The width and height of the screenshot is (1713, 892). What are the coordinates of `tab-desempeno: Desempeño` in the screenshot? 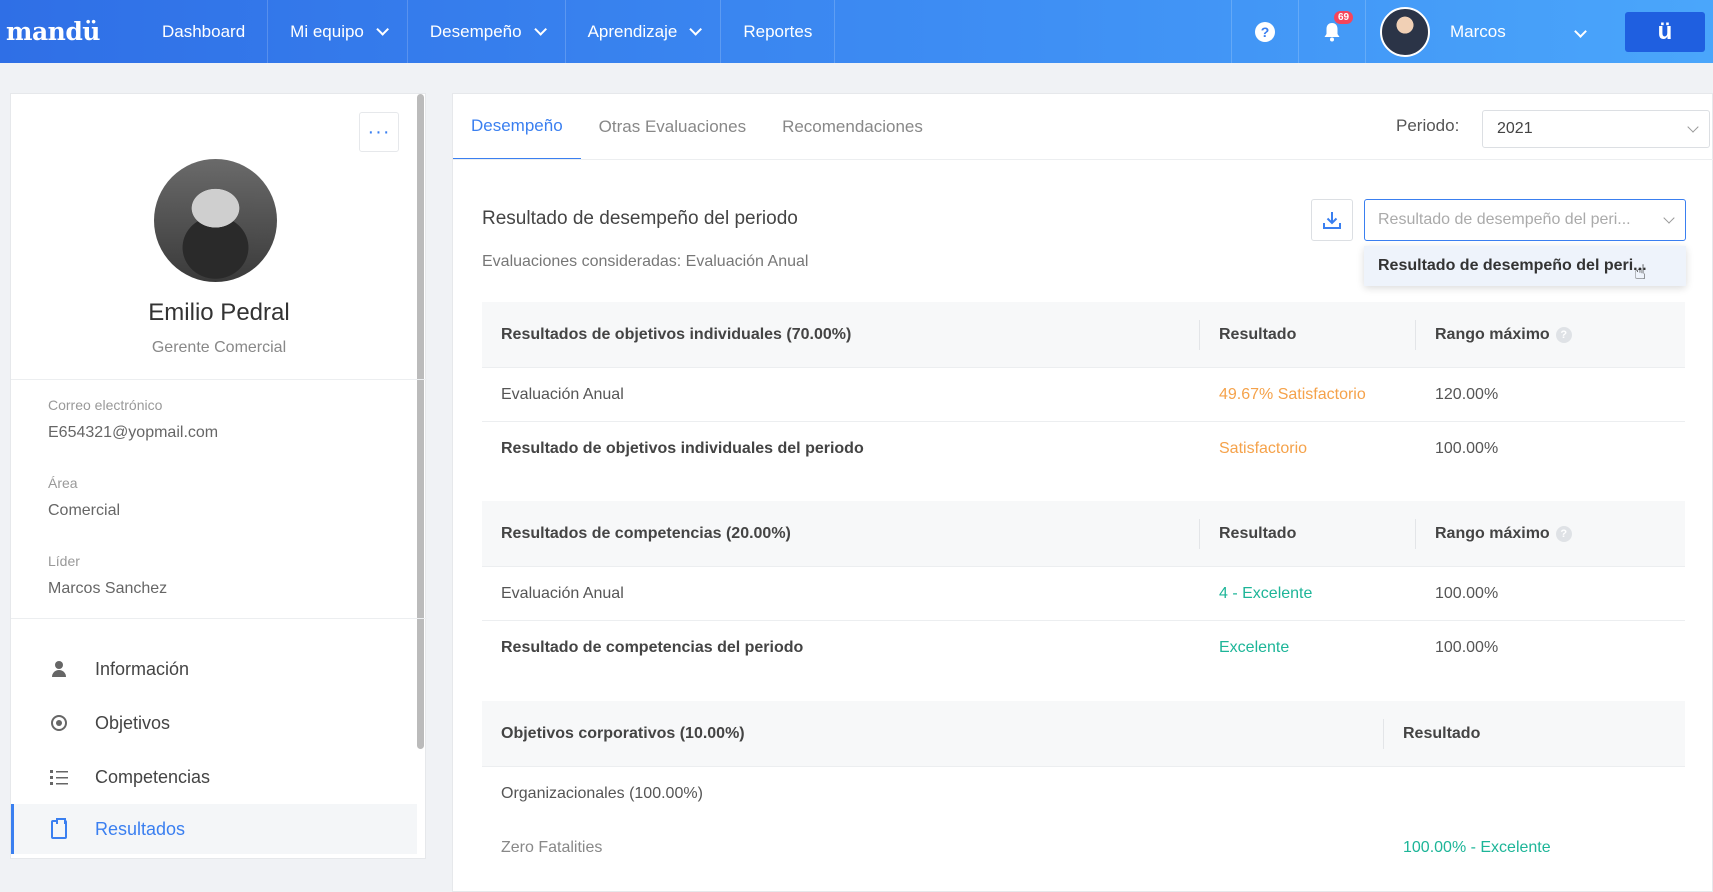 It's located at (517, 127).